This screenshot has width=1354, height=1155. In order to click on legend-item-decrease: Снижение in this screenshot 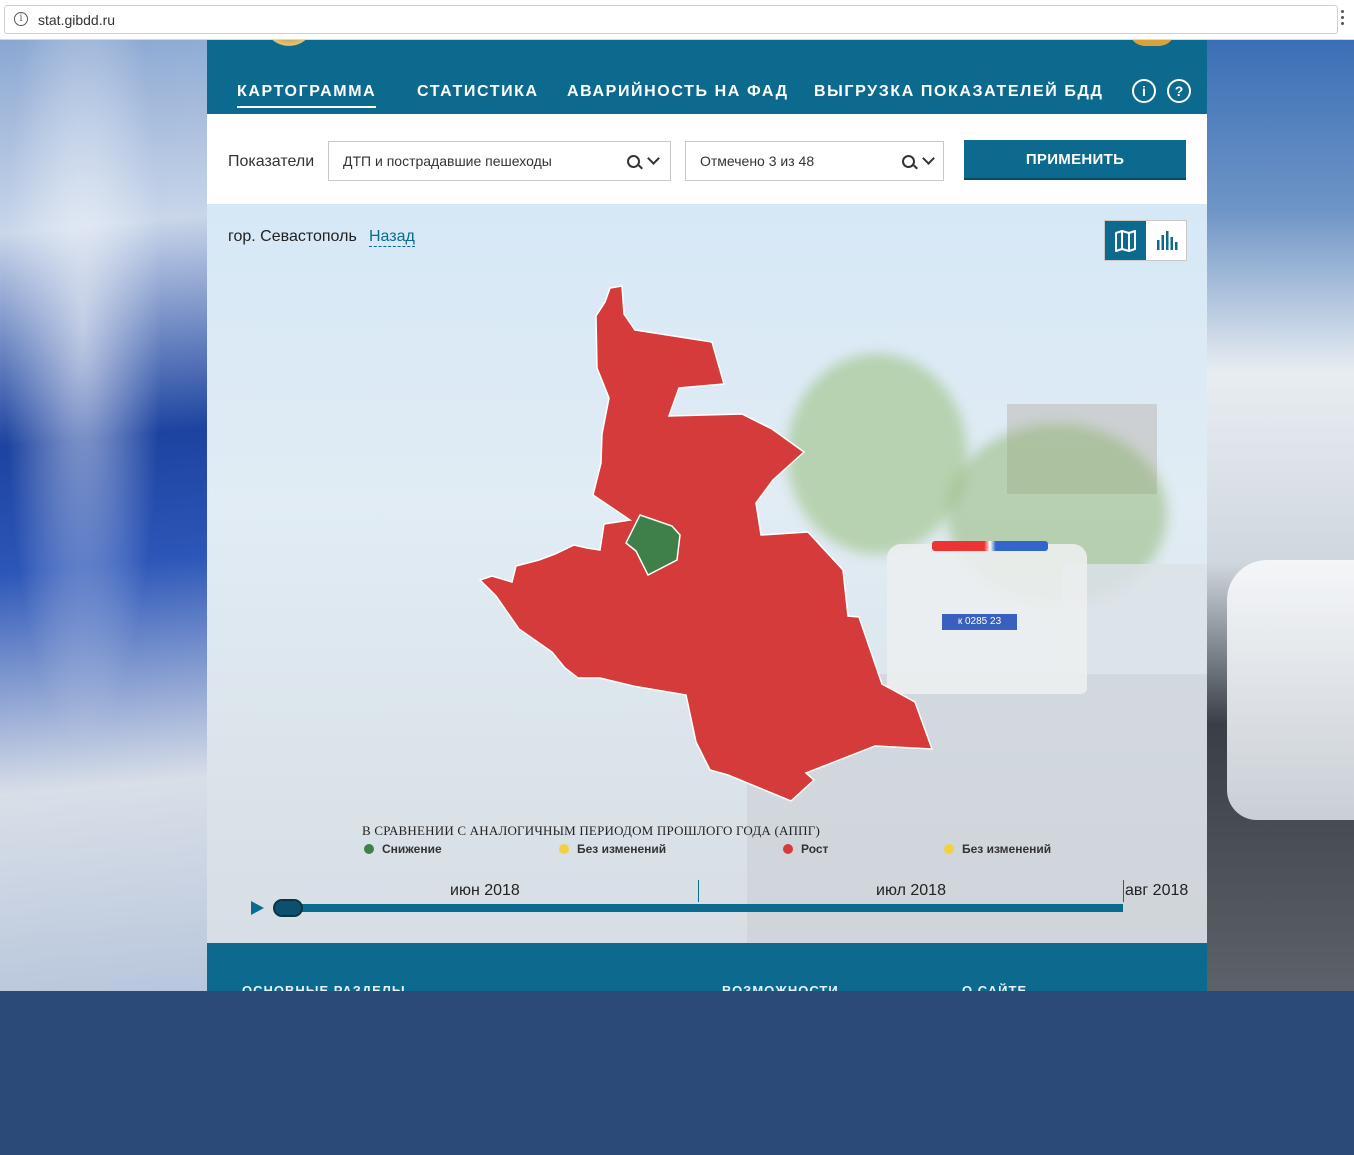, I will do `click(403, 849)`.